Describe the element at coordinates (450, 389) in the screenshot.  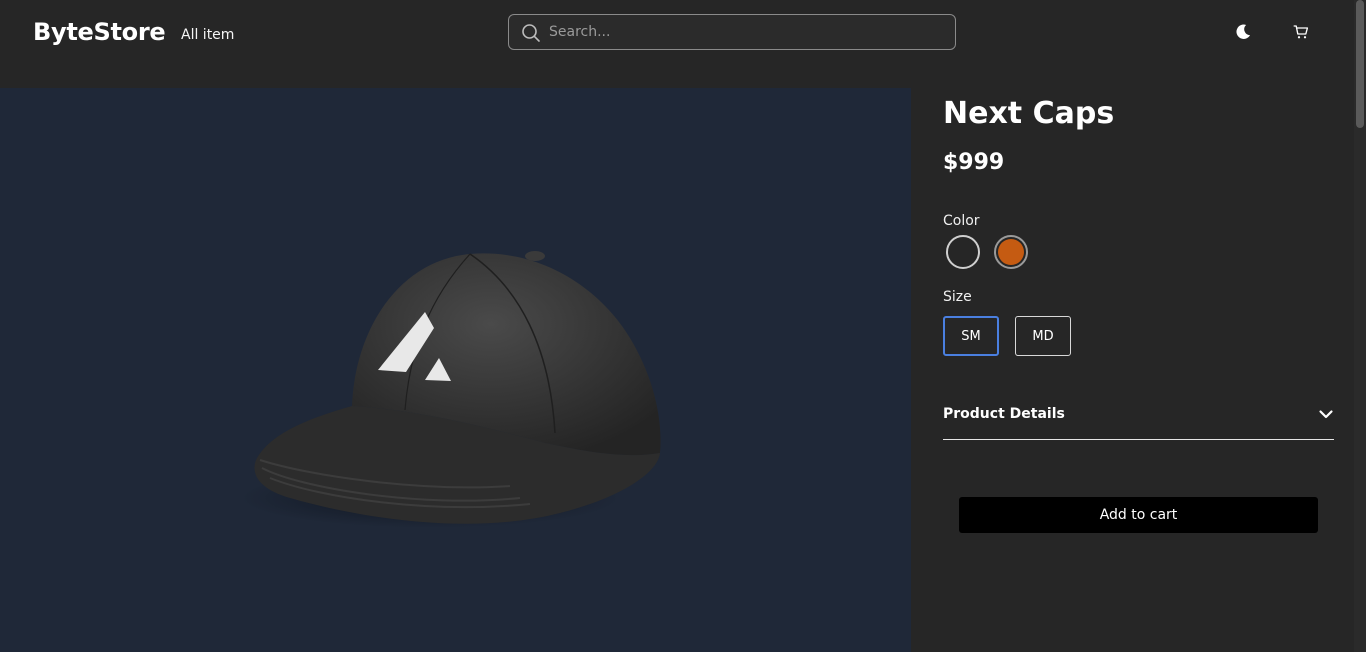
I see `cap-image` at that location.